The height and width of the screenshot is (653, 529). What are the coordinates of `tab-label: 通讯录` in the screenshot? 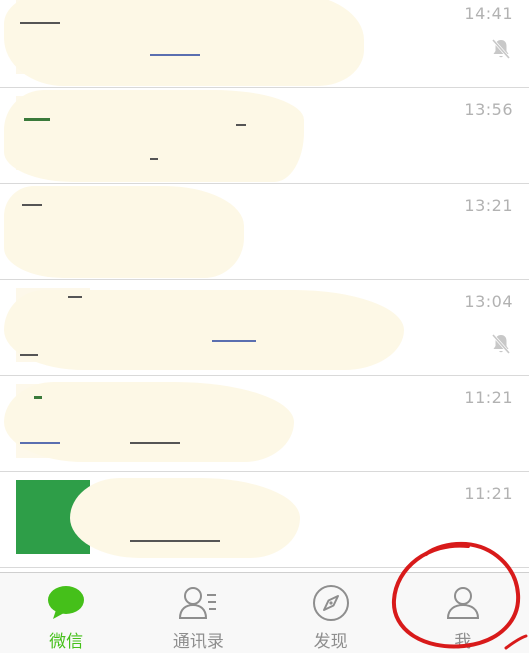 It's located at (198, 642).